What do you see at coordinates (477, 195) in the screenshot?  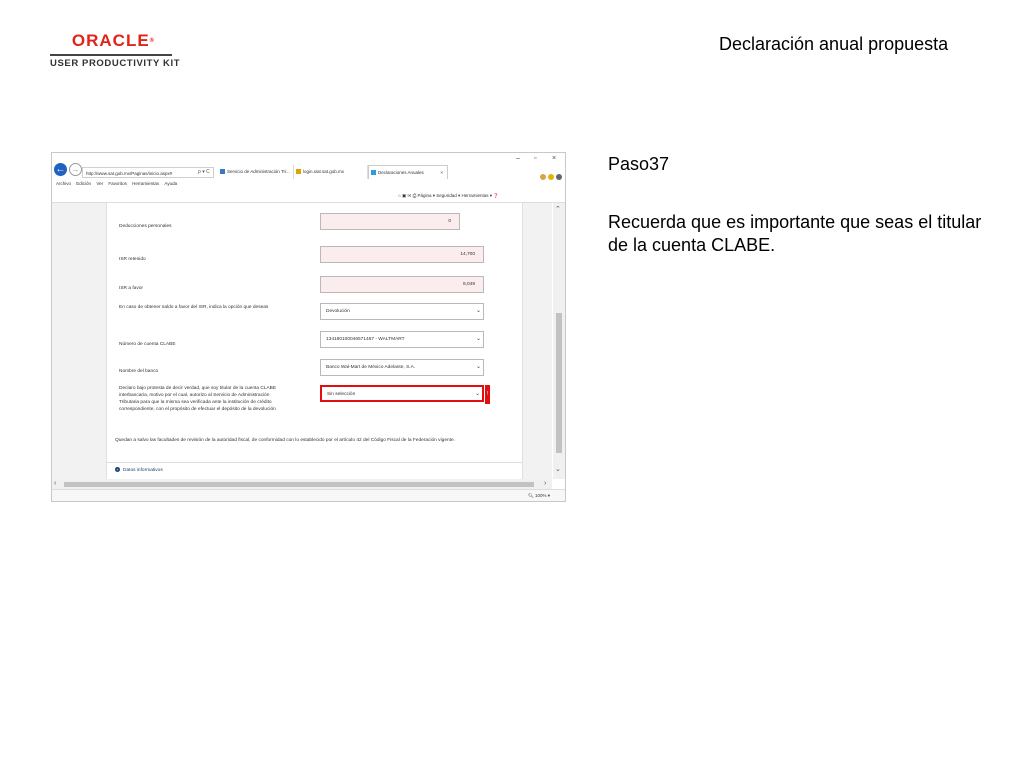 I see `cmd-herramientas: Herramientas ▾` at bounding box center [477, 195].